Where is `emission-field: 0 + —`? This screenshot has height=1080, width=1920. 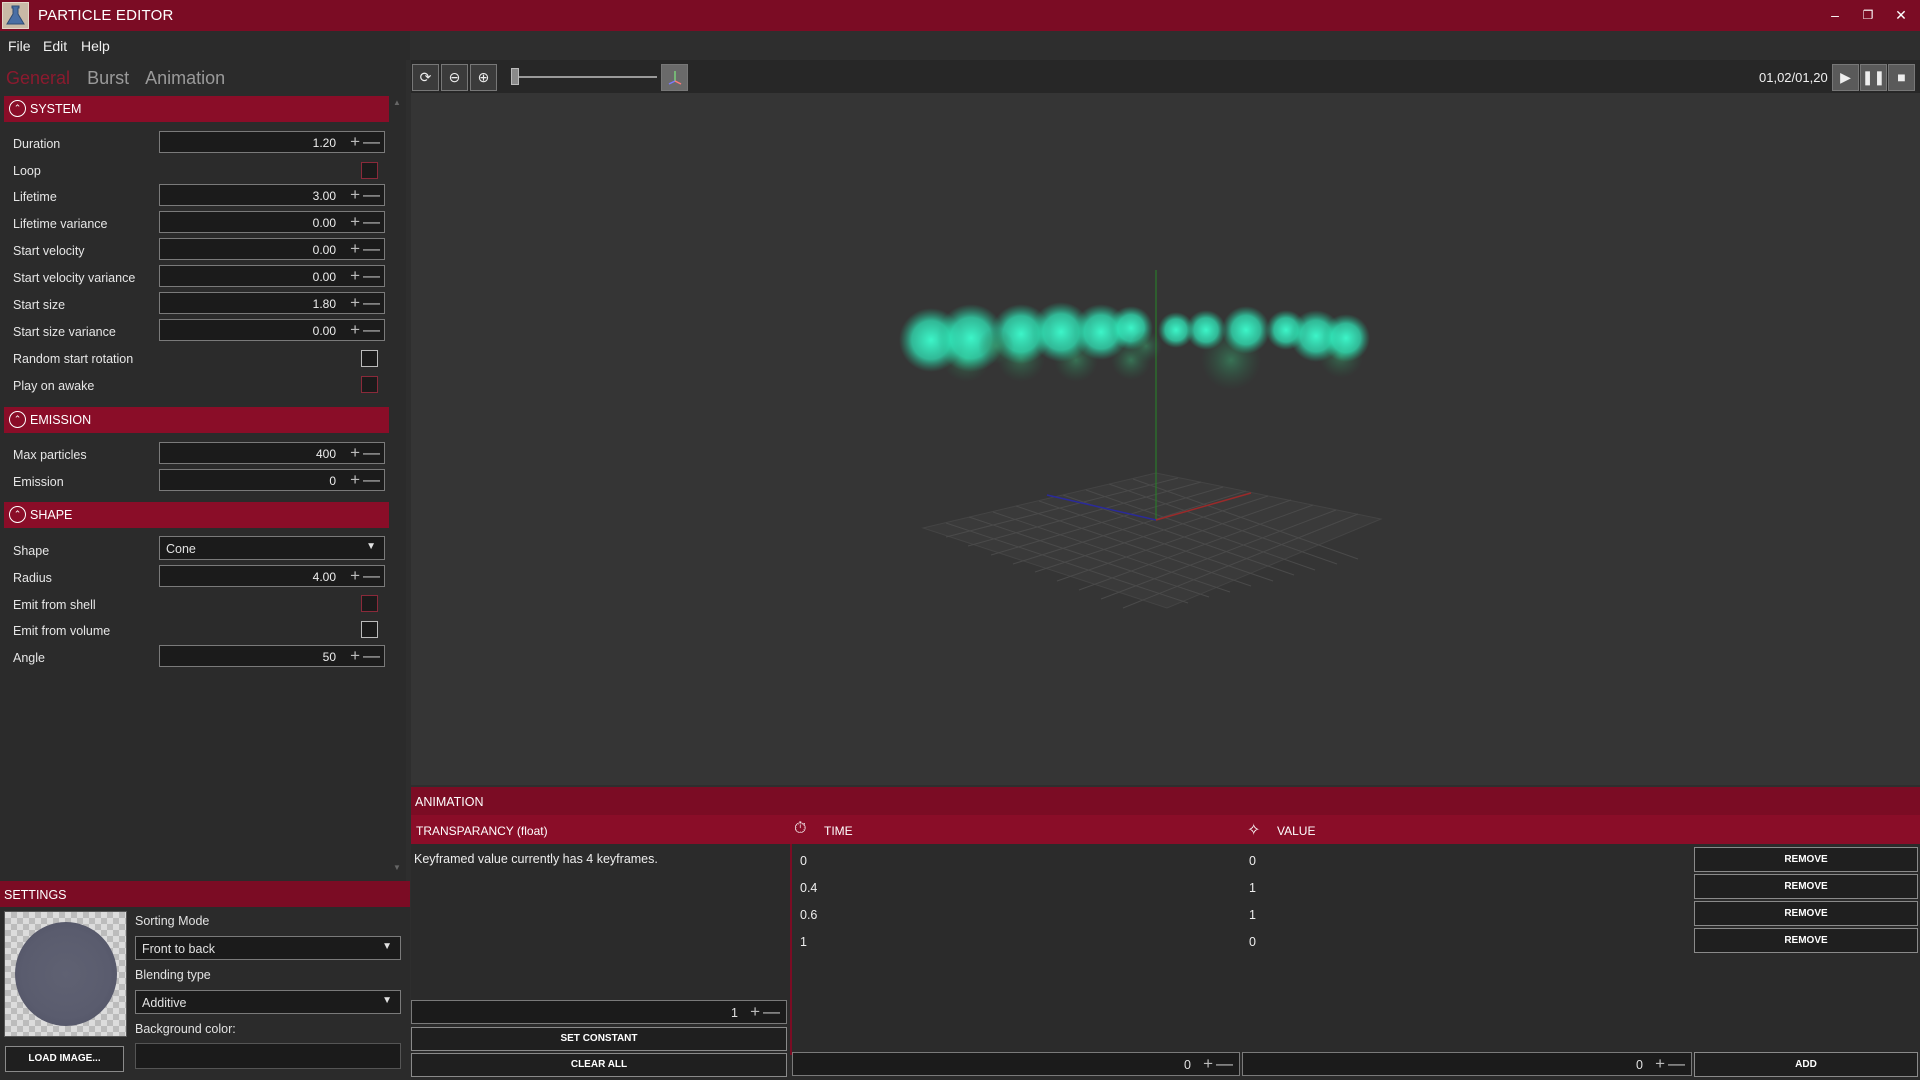 emission-field: 0 + — is located at coordinates (272, 480).